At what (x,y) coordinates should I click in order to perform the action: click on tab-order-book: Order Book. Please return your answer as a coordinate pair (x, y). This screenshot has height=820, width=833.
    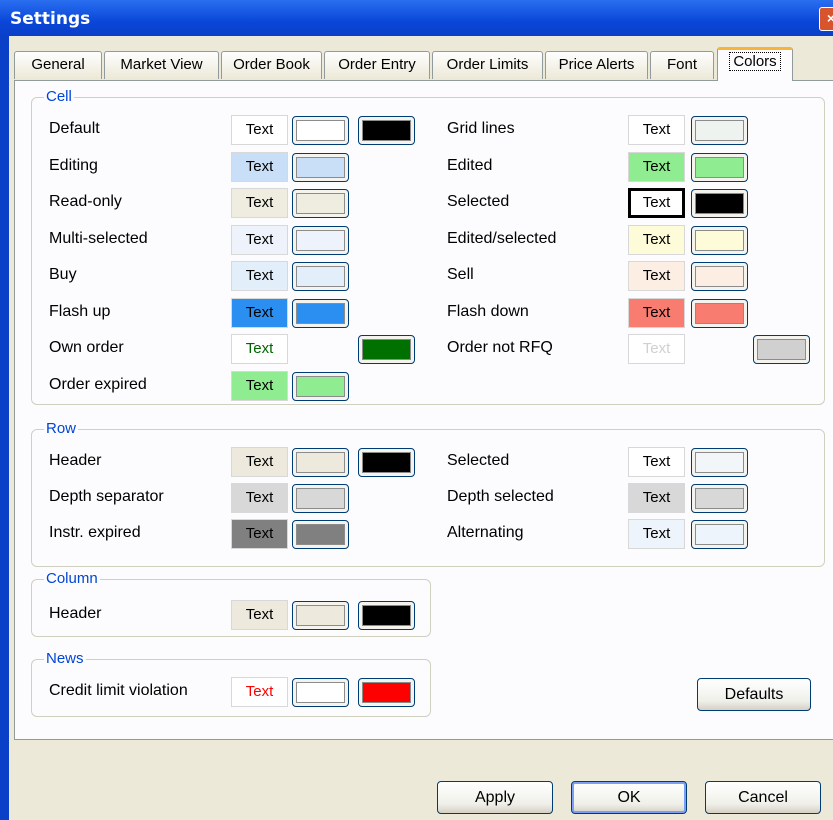
    Looking at the image, I should click on (271, 65).